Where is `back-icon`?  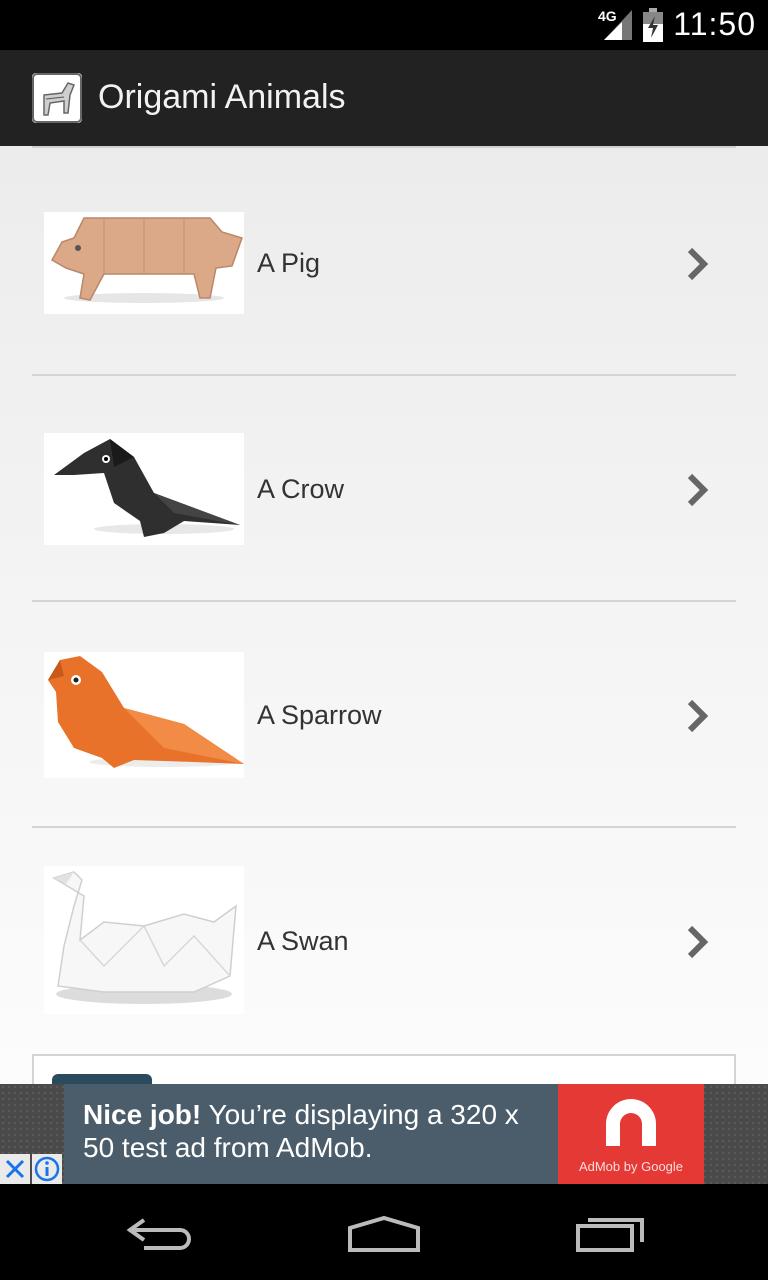 back-icon is located at coordinates (160, 1234).